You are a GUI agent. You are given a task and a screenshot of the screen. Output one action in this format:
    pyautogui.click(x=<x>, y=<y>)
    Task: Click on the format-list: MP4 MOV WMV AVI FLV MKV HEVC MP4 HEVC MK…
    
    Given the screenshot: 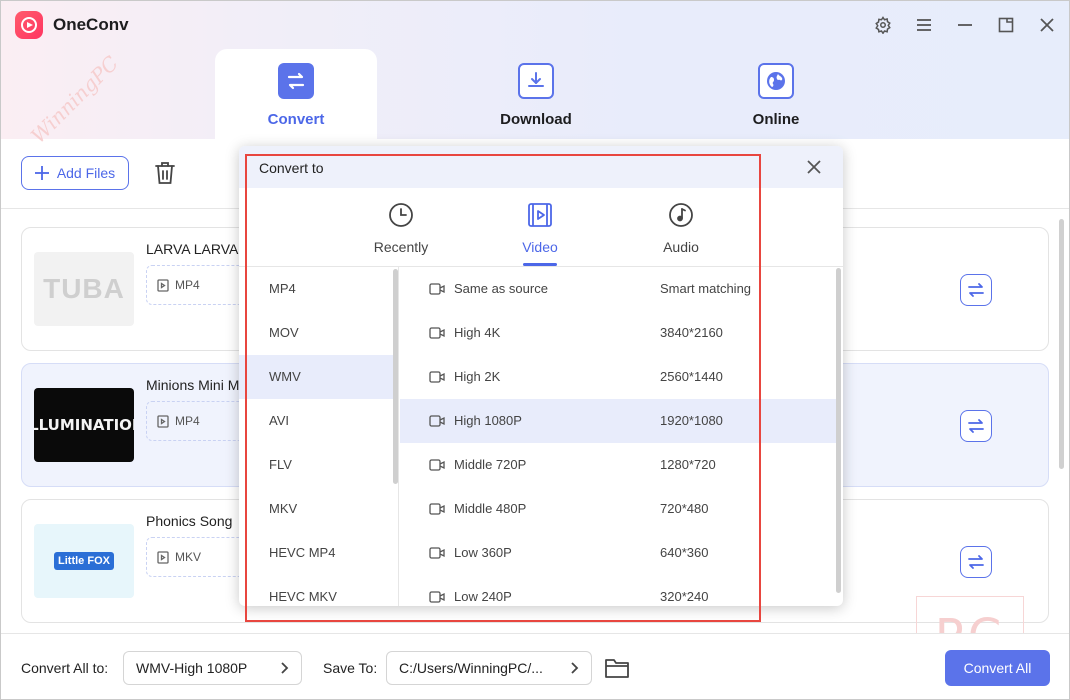 What is the action you would take?
    pyautogui.click(x=319, y=436)
    